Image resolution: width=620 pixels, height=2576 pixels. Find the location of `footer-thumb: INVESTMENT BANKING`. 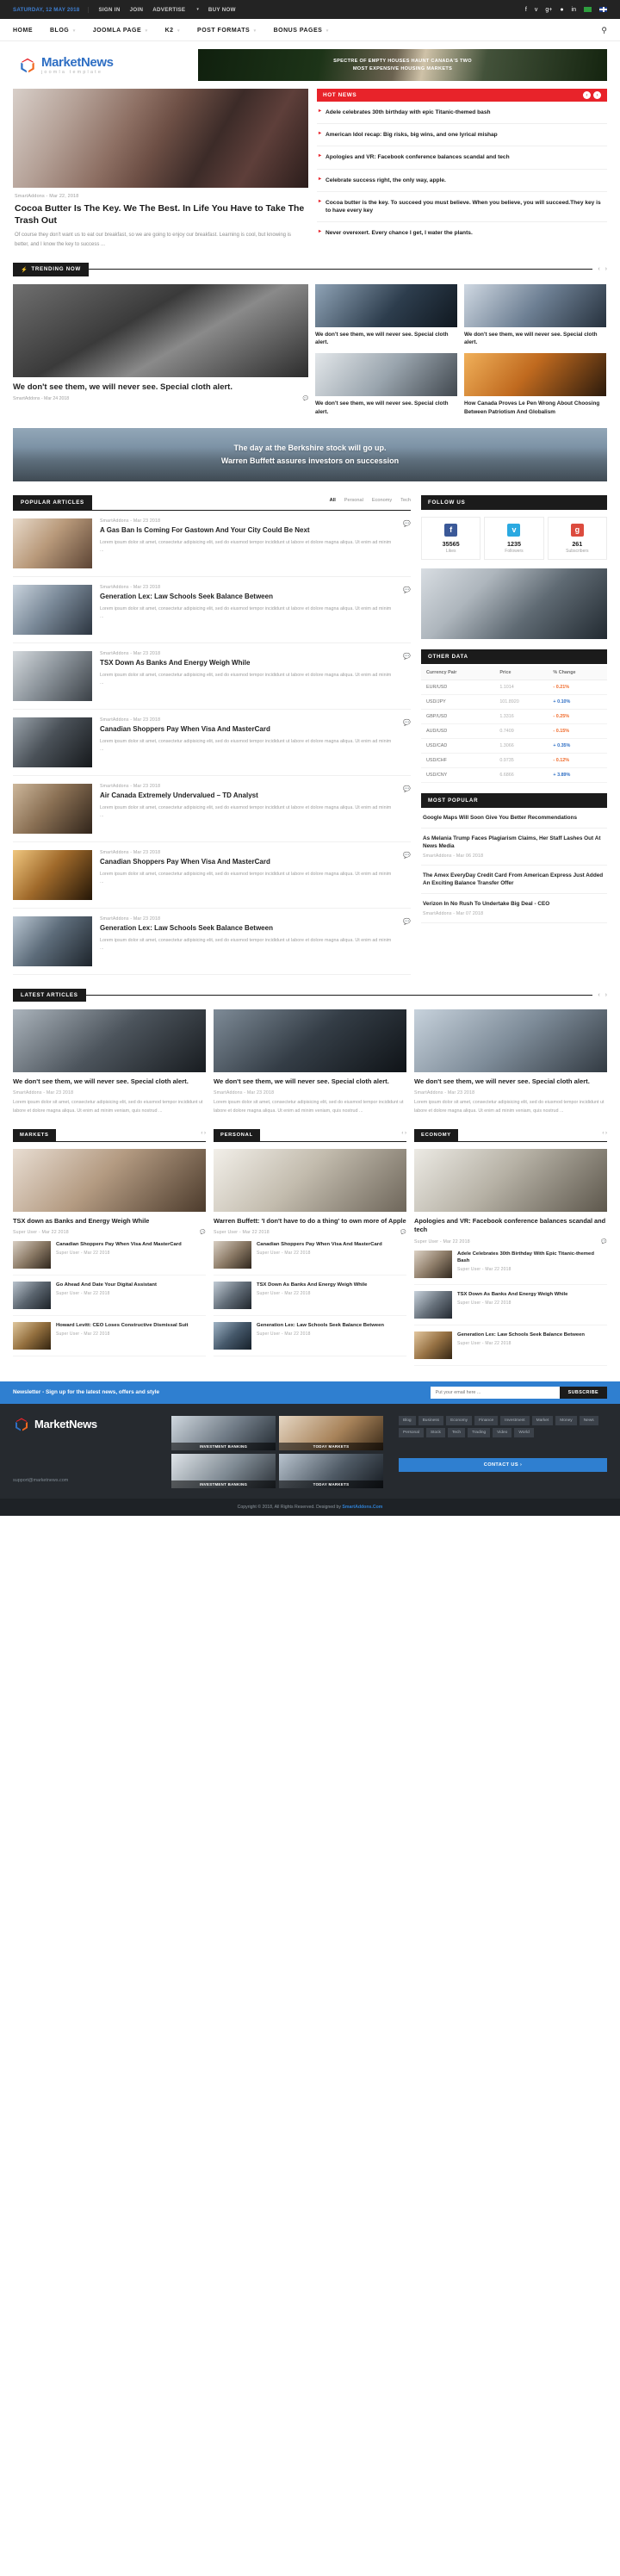

footer-thumb: INVESTMENT BANKING is located at coordinates (224, 1432).